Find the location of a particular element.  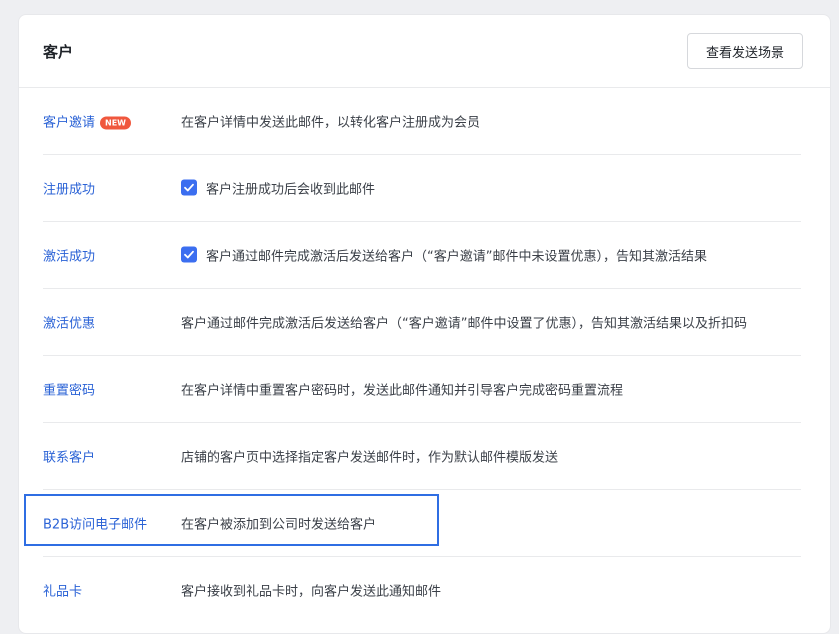

email-row-reset-password: 重置密码 在客户详情中重置客户密码时，发送此邮件通知并引导客户完成密码重置流程 is located at coordinates (422, 389).